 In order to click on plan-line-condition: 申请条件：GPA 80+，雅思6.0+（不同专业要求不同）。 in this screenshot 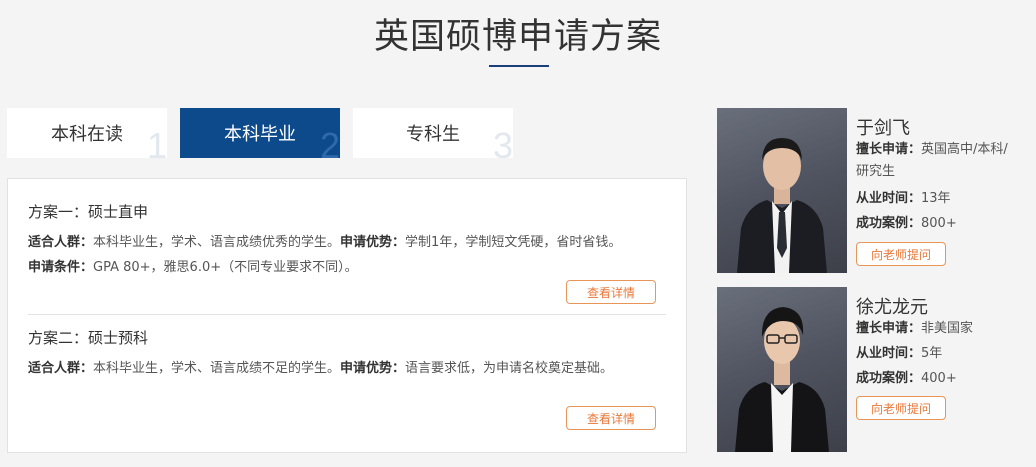, I will do `click(193, 265)`.